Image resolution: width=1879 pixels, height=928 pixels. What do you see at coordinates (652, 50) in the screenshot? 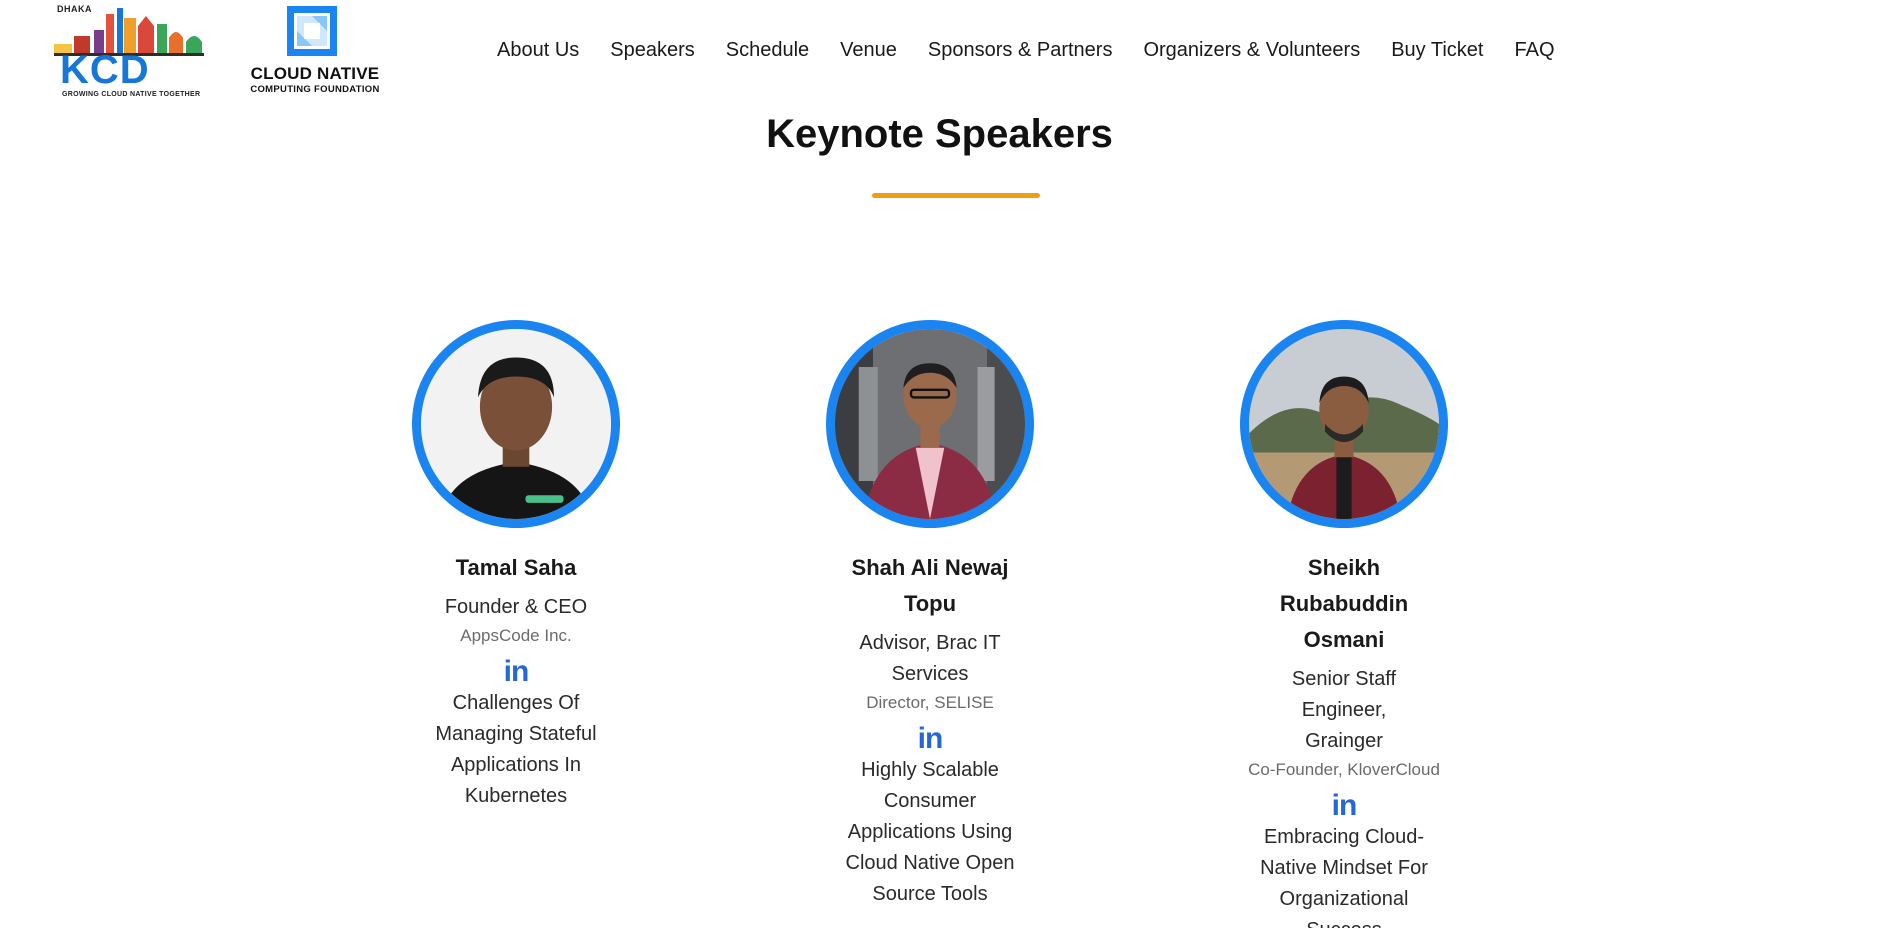
I see `nav-speakers: Speakers` at bounding box center [652, 50].